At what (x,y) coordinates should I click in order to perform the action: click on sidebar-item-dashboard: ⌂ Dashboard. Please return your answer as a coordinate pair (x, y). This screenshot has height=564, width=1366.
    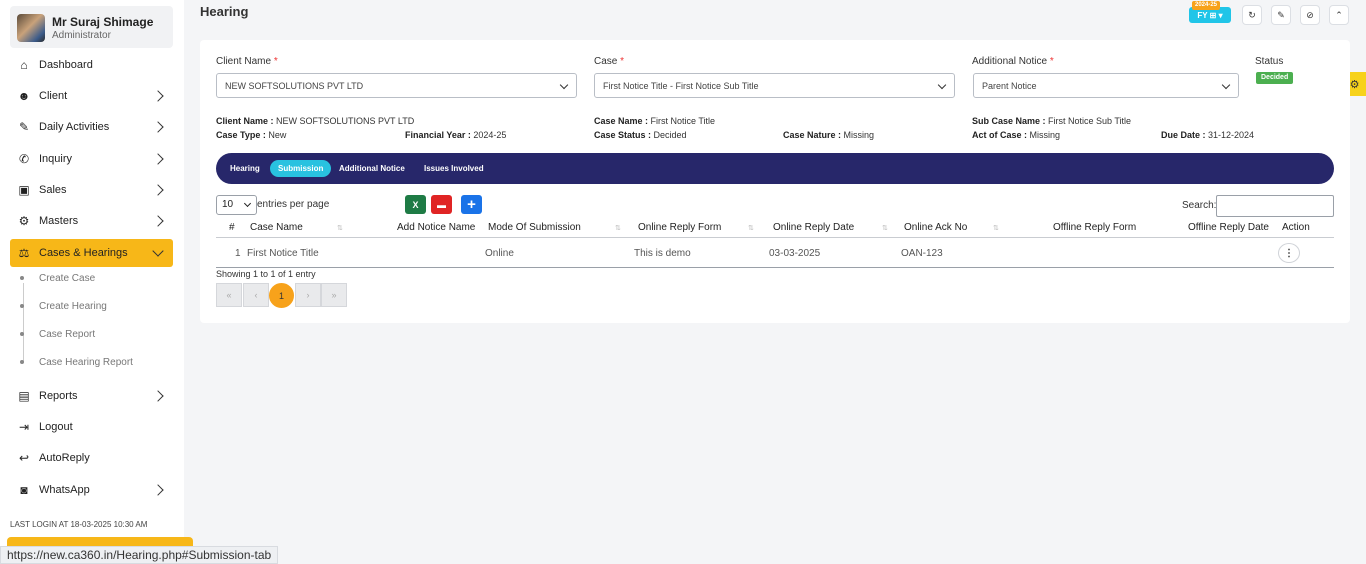
    Looking at the image, I should click on (91, 65).